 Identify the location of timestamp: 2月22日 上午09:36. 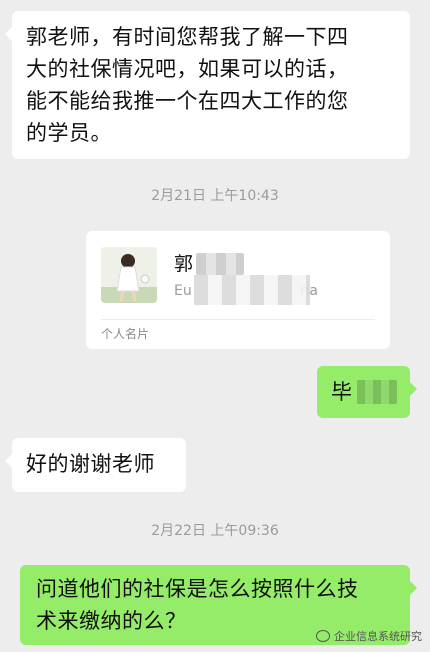
(215, 531).